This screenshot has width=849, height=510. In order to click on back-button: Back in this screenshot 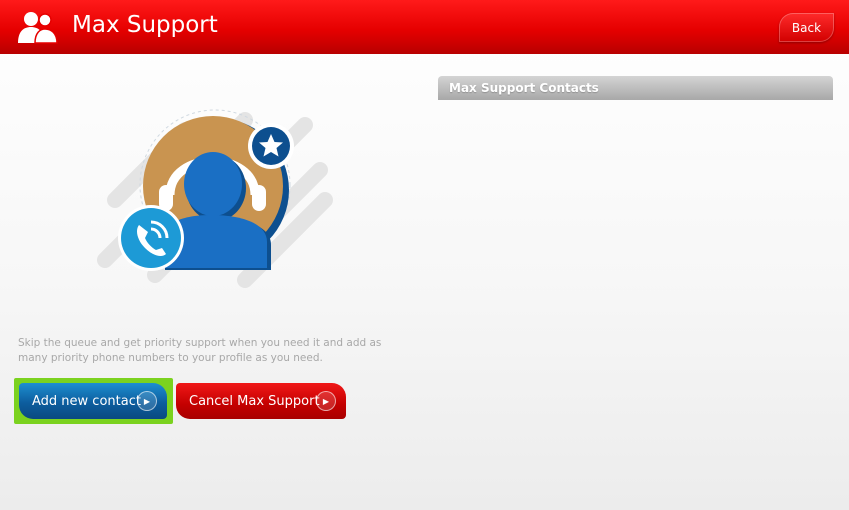, I will do `click(806, 27)`.